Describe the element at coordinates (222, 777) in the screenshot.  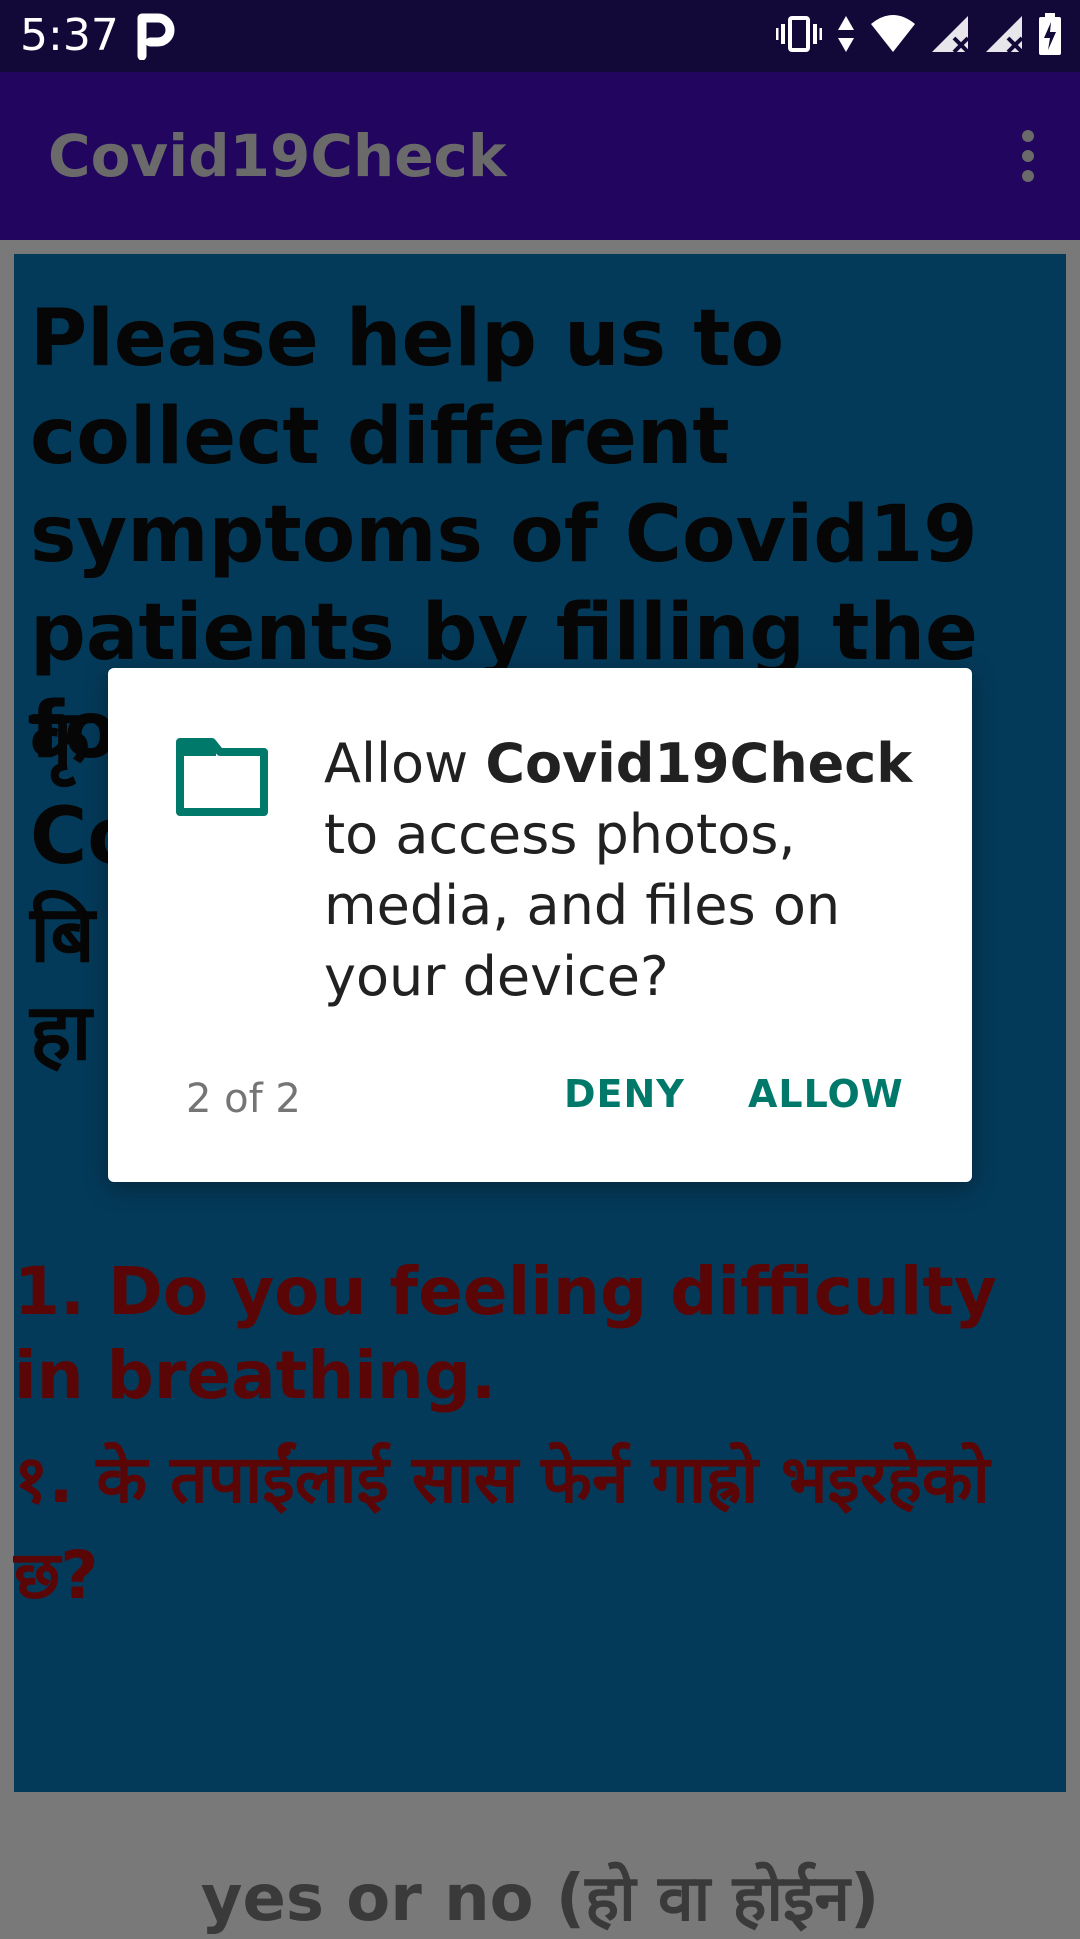
I see `folder-icon` at that location.